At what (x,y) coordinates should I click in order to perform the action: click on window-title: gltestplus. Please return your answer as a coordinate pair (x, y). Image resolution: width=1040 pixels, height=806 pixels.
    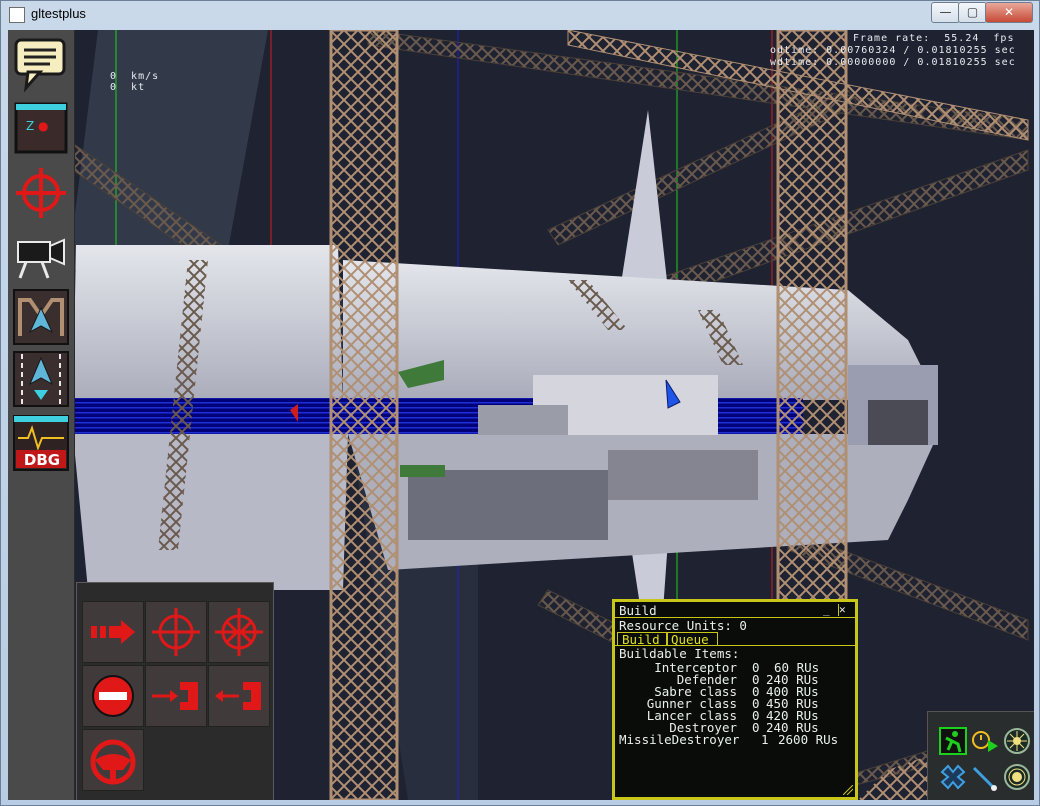
    Looking at the image, I should click on (58, 13).